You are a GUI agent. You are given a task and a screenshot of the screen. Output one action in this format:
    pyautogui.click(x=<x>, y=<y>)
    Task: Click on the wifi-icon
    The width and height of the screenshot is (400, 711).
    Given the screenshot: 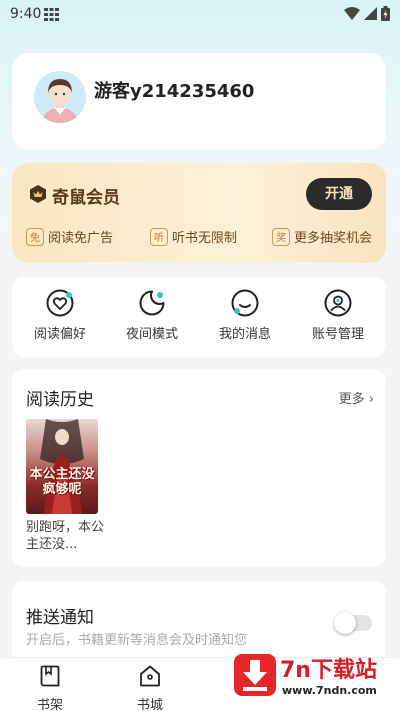 What is the action you would take?
    pyautogui.click(x=352, y=13)
    